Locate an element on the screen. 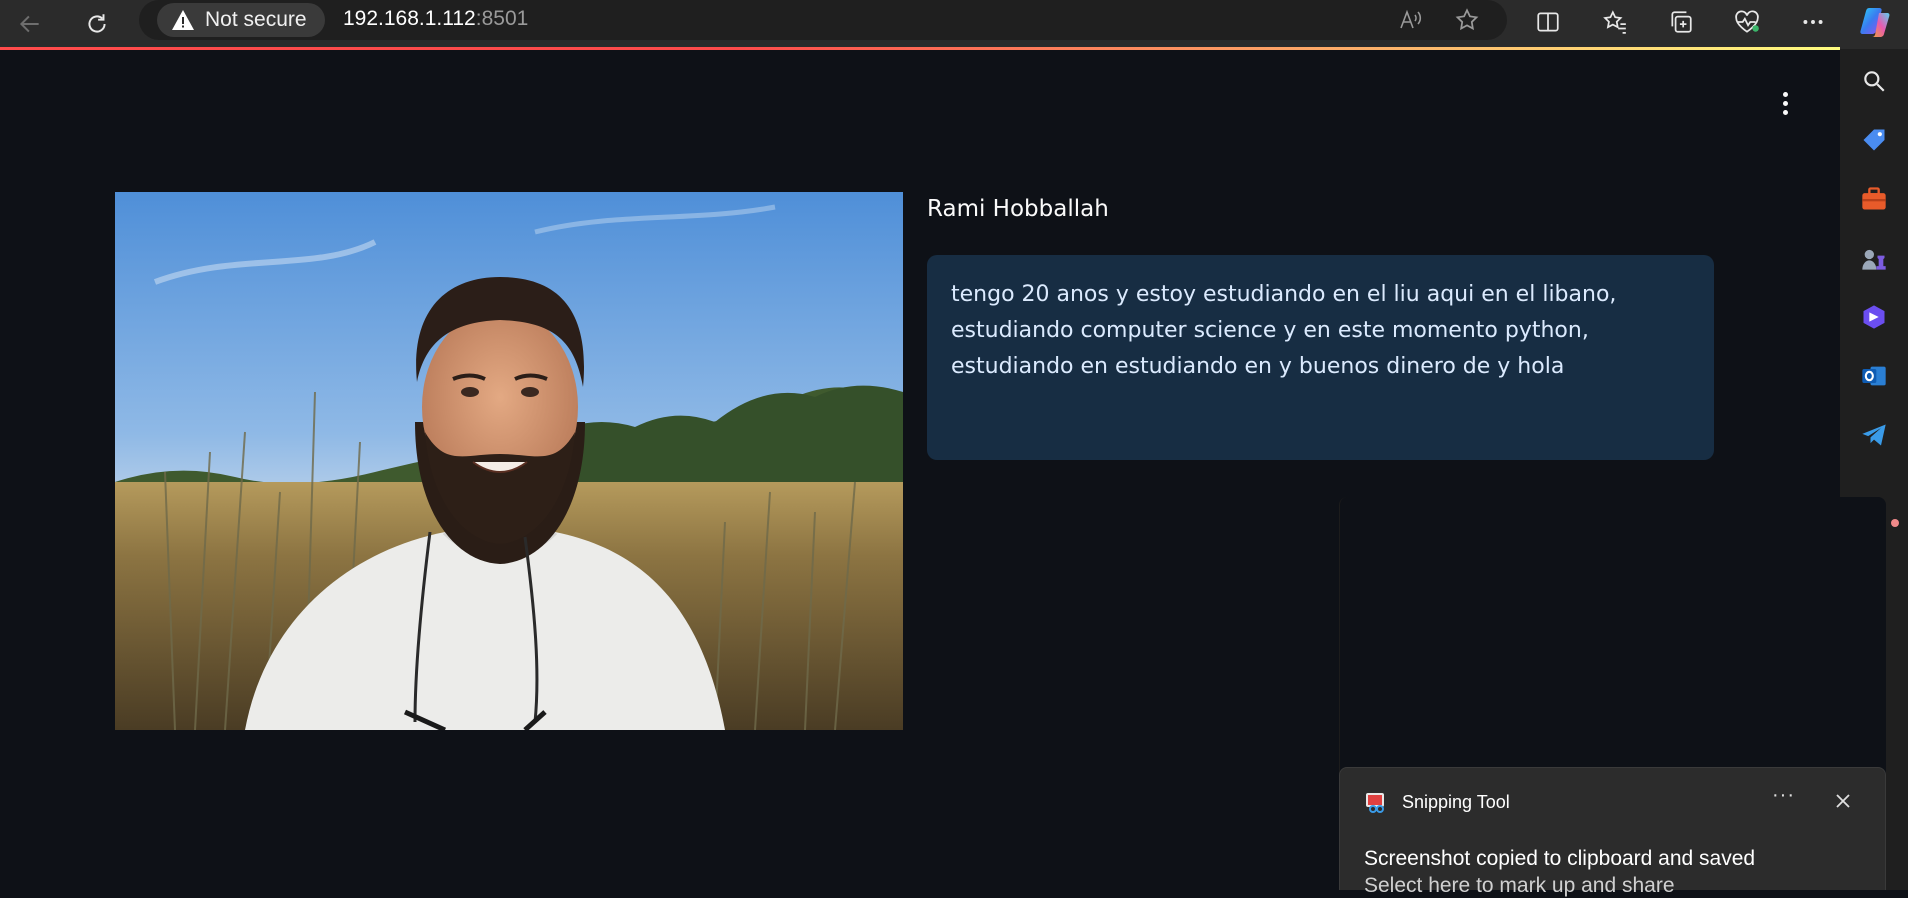 This screenshot has width=1908, height=898. split-screen-button is located at coordinates (1548, 22).